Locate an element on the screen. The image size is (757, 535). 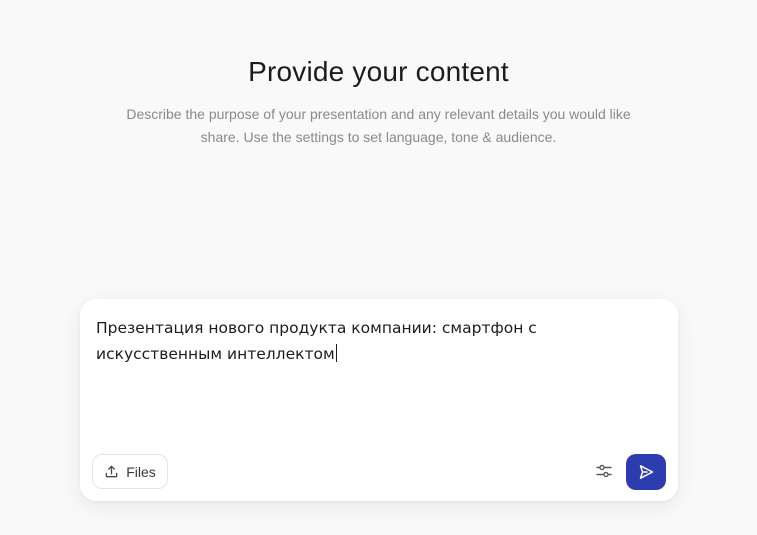
sliders-icon is located at coordinates (604, 471).